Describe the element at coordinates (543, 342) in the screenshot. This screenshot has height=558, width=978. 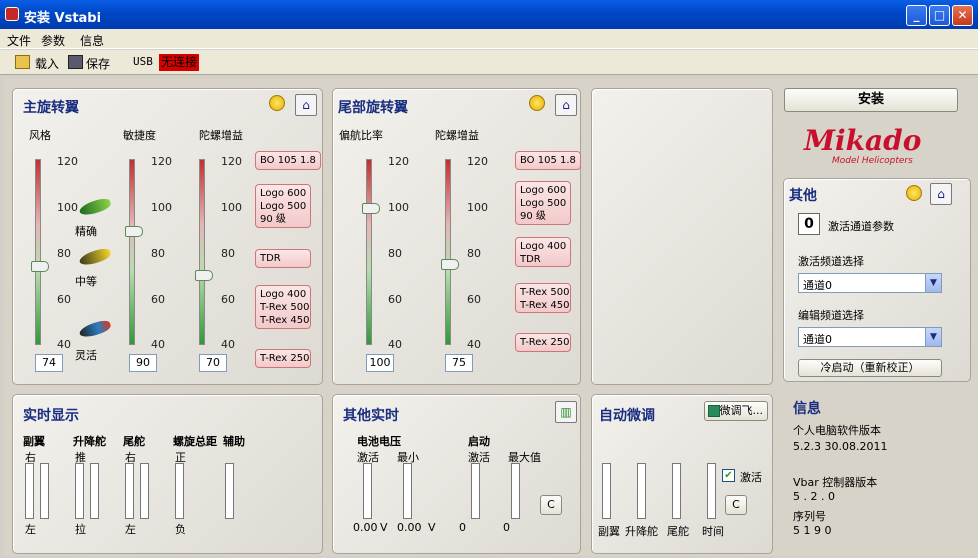
I see `tail-preset-callout: T-Rex 250` at that location.